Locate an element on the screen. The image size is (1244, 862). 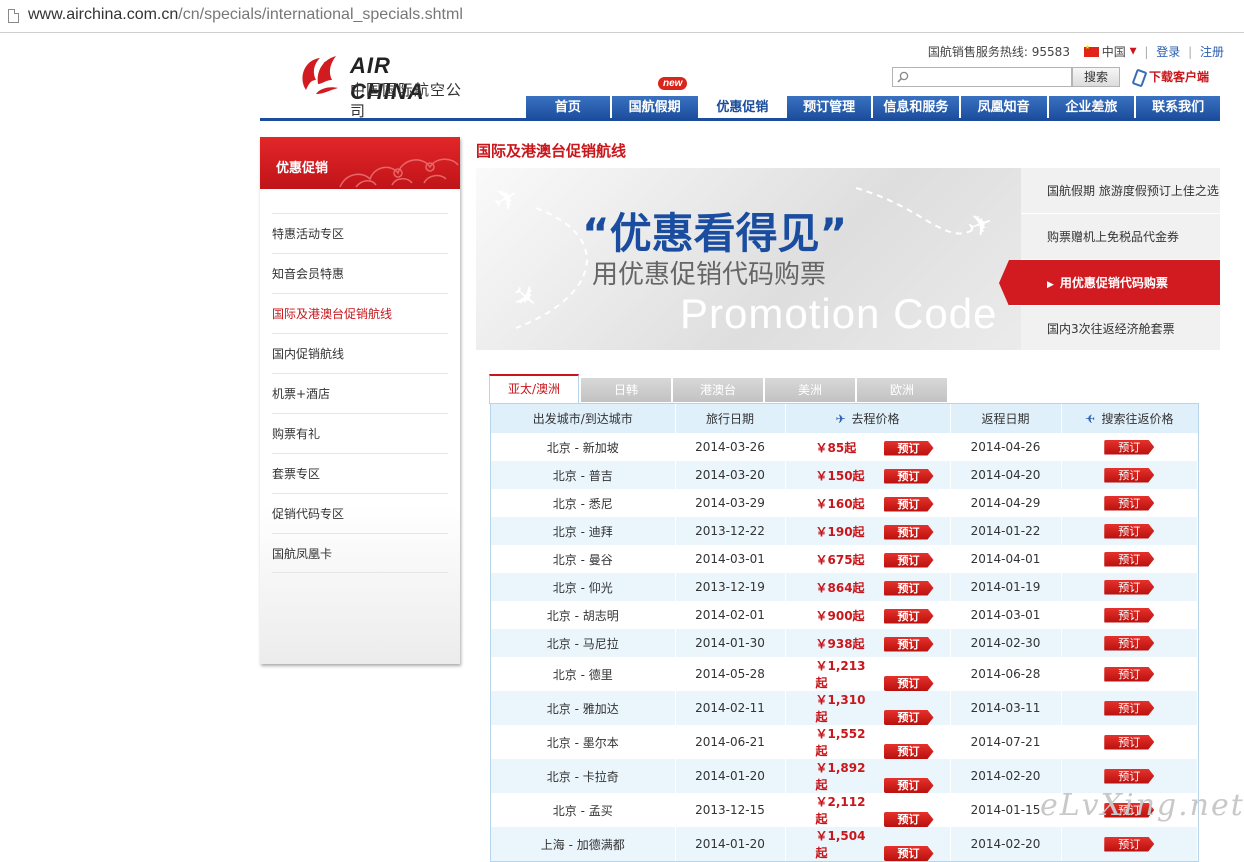
banner-tab-promo-code: ▶ 用优惠促销代码购票 is located at coordinates (1109, 283).